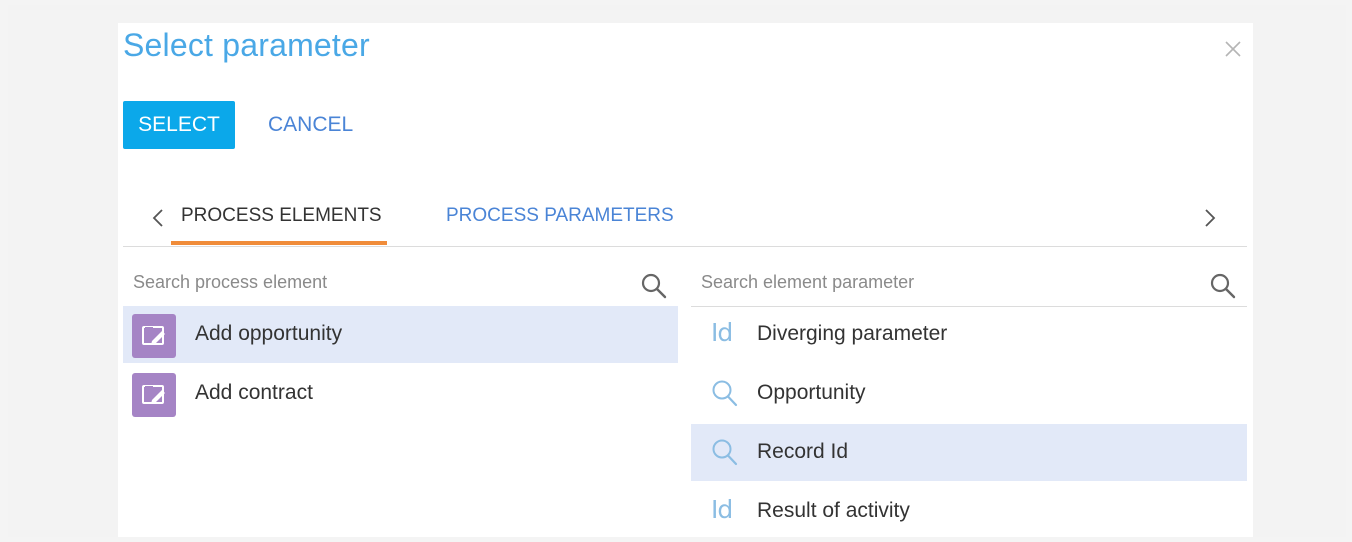 Image resolution: width=1352 pixels, height=542 pixels. I want to click on list-item-label: Record Id, so click(803, 451).